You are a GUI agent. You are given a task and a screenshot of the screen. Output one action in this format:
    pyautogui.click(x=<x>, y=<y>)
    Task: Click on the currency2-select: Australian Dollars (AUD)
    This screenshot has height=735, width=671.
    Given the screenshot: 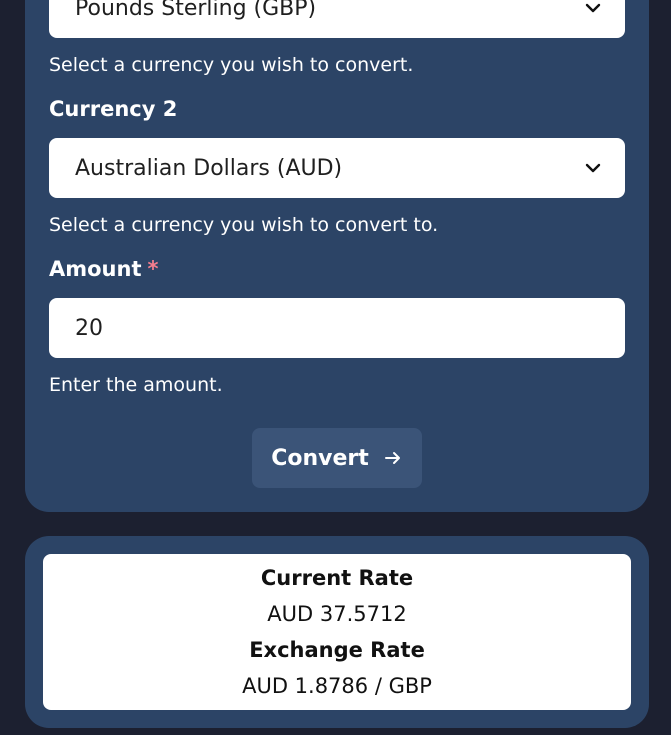 What is the action you would take?
    pyautogui.click(x=337, y=168)
    